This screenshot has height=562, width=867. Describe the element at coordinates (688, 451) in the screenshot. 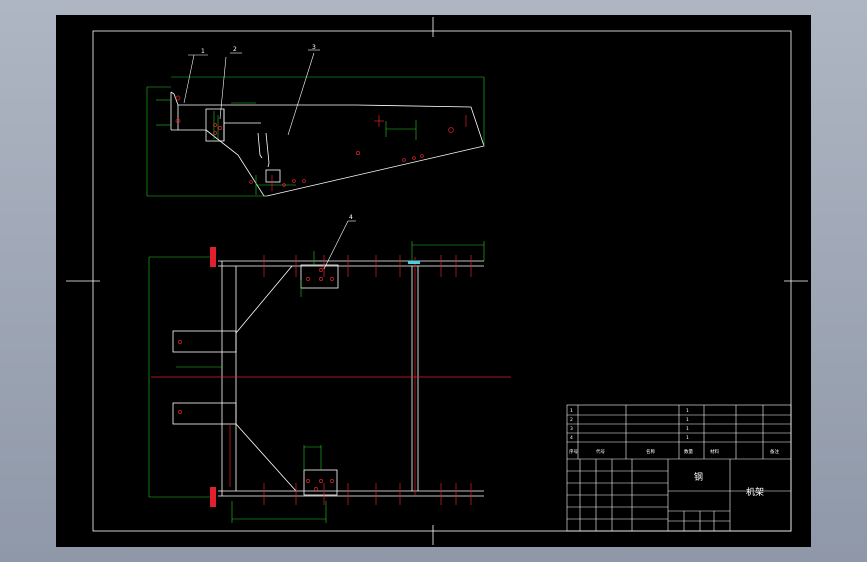

I see `header-qty: 数量` at that location.